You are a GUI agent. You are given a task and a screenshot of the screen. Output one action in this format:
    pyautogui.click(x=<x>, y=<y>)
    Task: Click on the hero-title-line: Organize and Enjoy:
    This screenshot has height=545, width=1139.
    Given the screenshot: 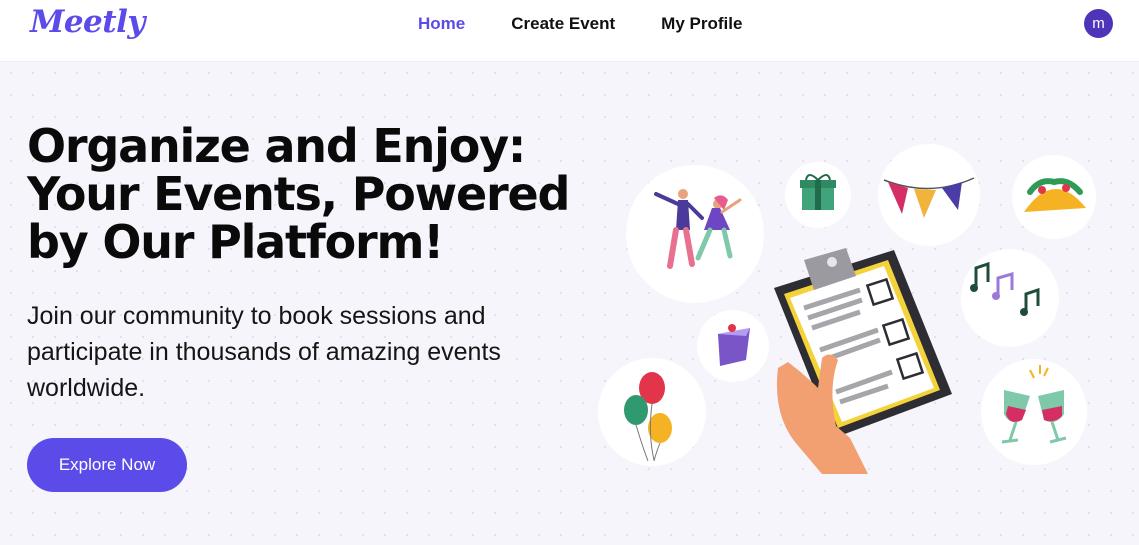 What is the action you would take?
    pyautogui.click(x=276, y=146)
    